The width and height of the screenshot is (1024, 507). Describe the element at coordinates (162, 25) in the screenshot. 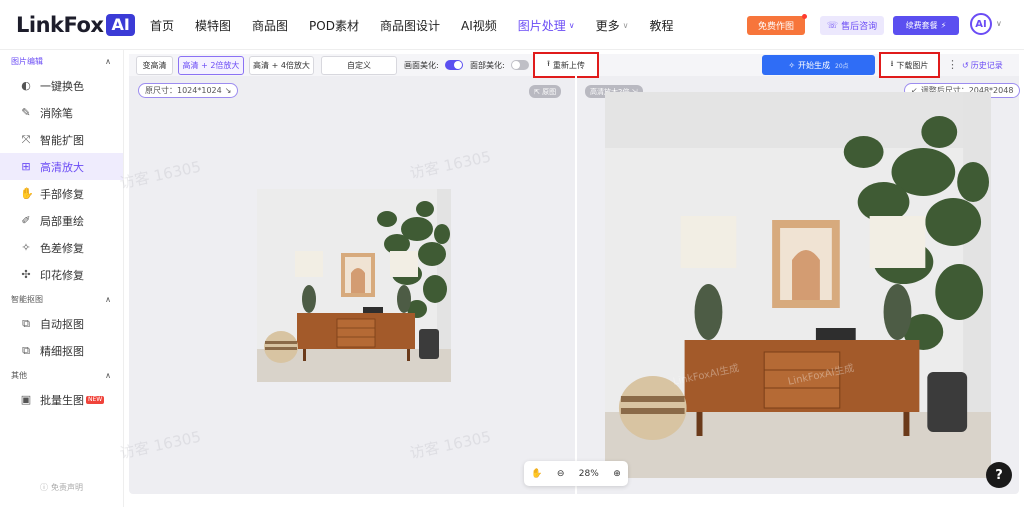

I see `nav-item-0: 首页` at that location.